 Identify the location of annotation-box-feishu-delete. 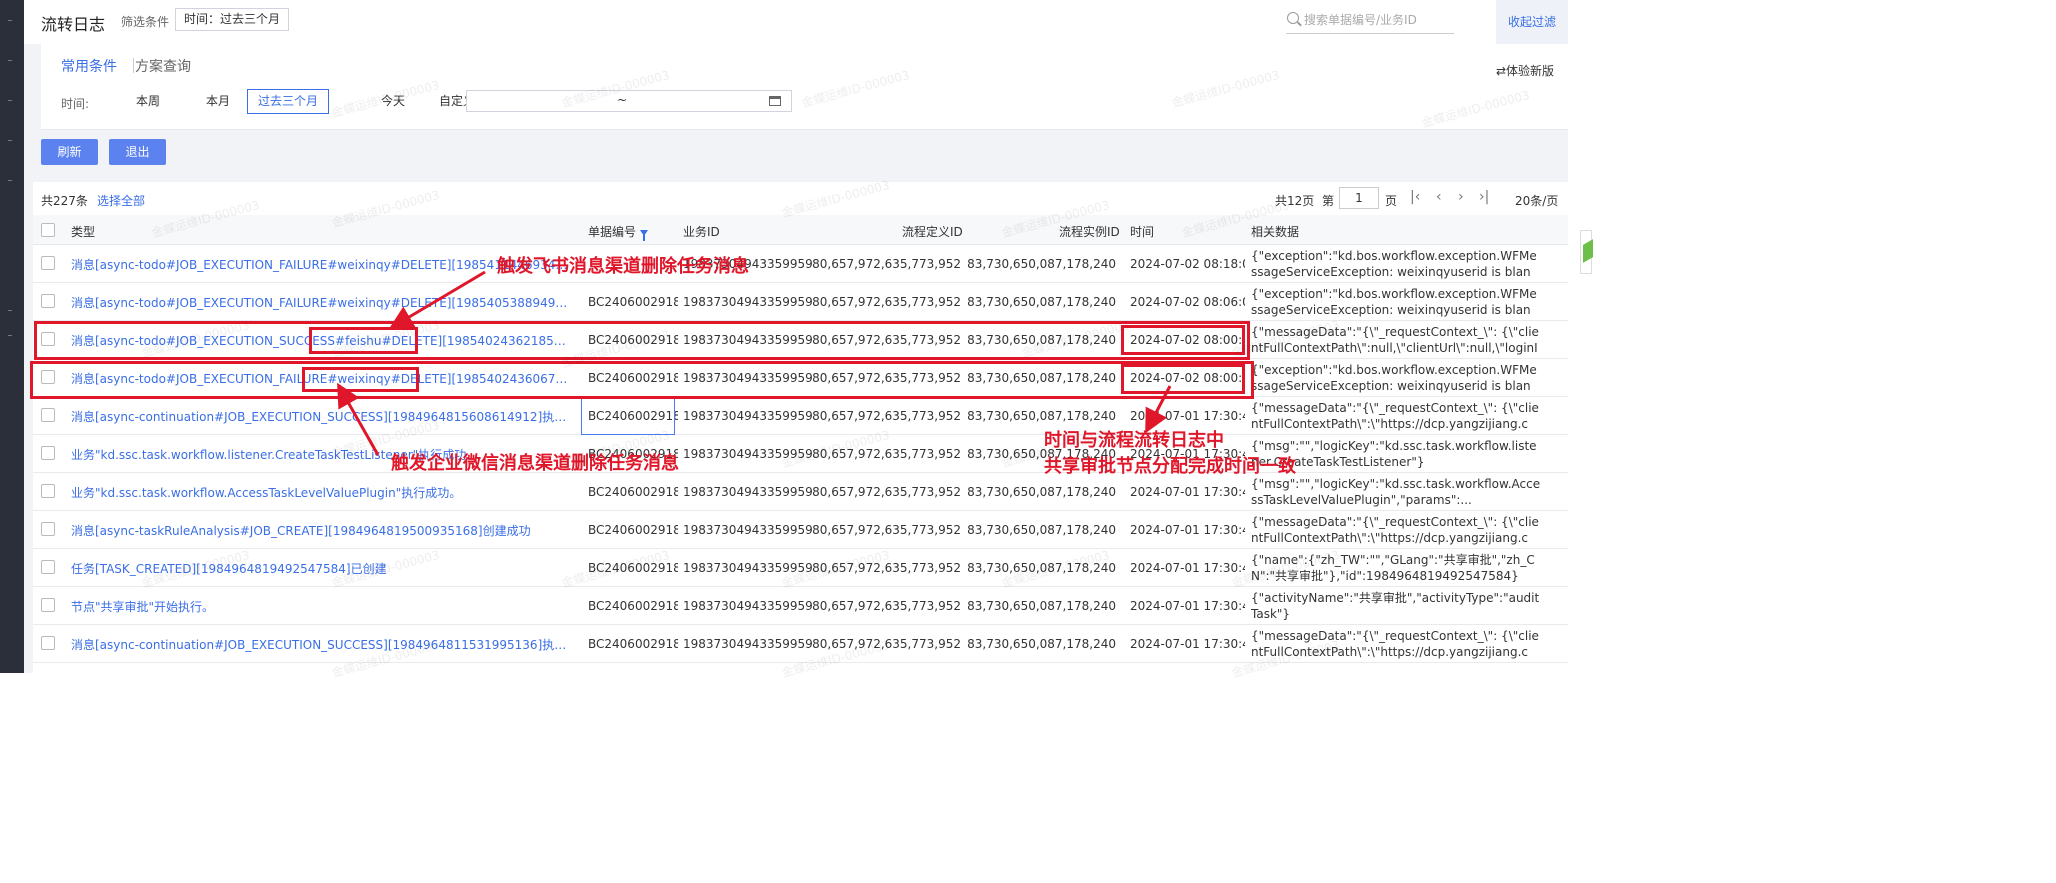
(363, 340).